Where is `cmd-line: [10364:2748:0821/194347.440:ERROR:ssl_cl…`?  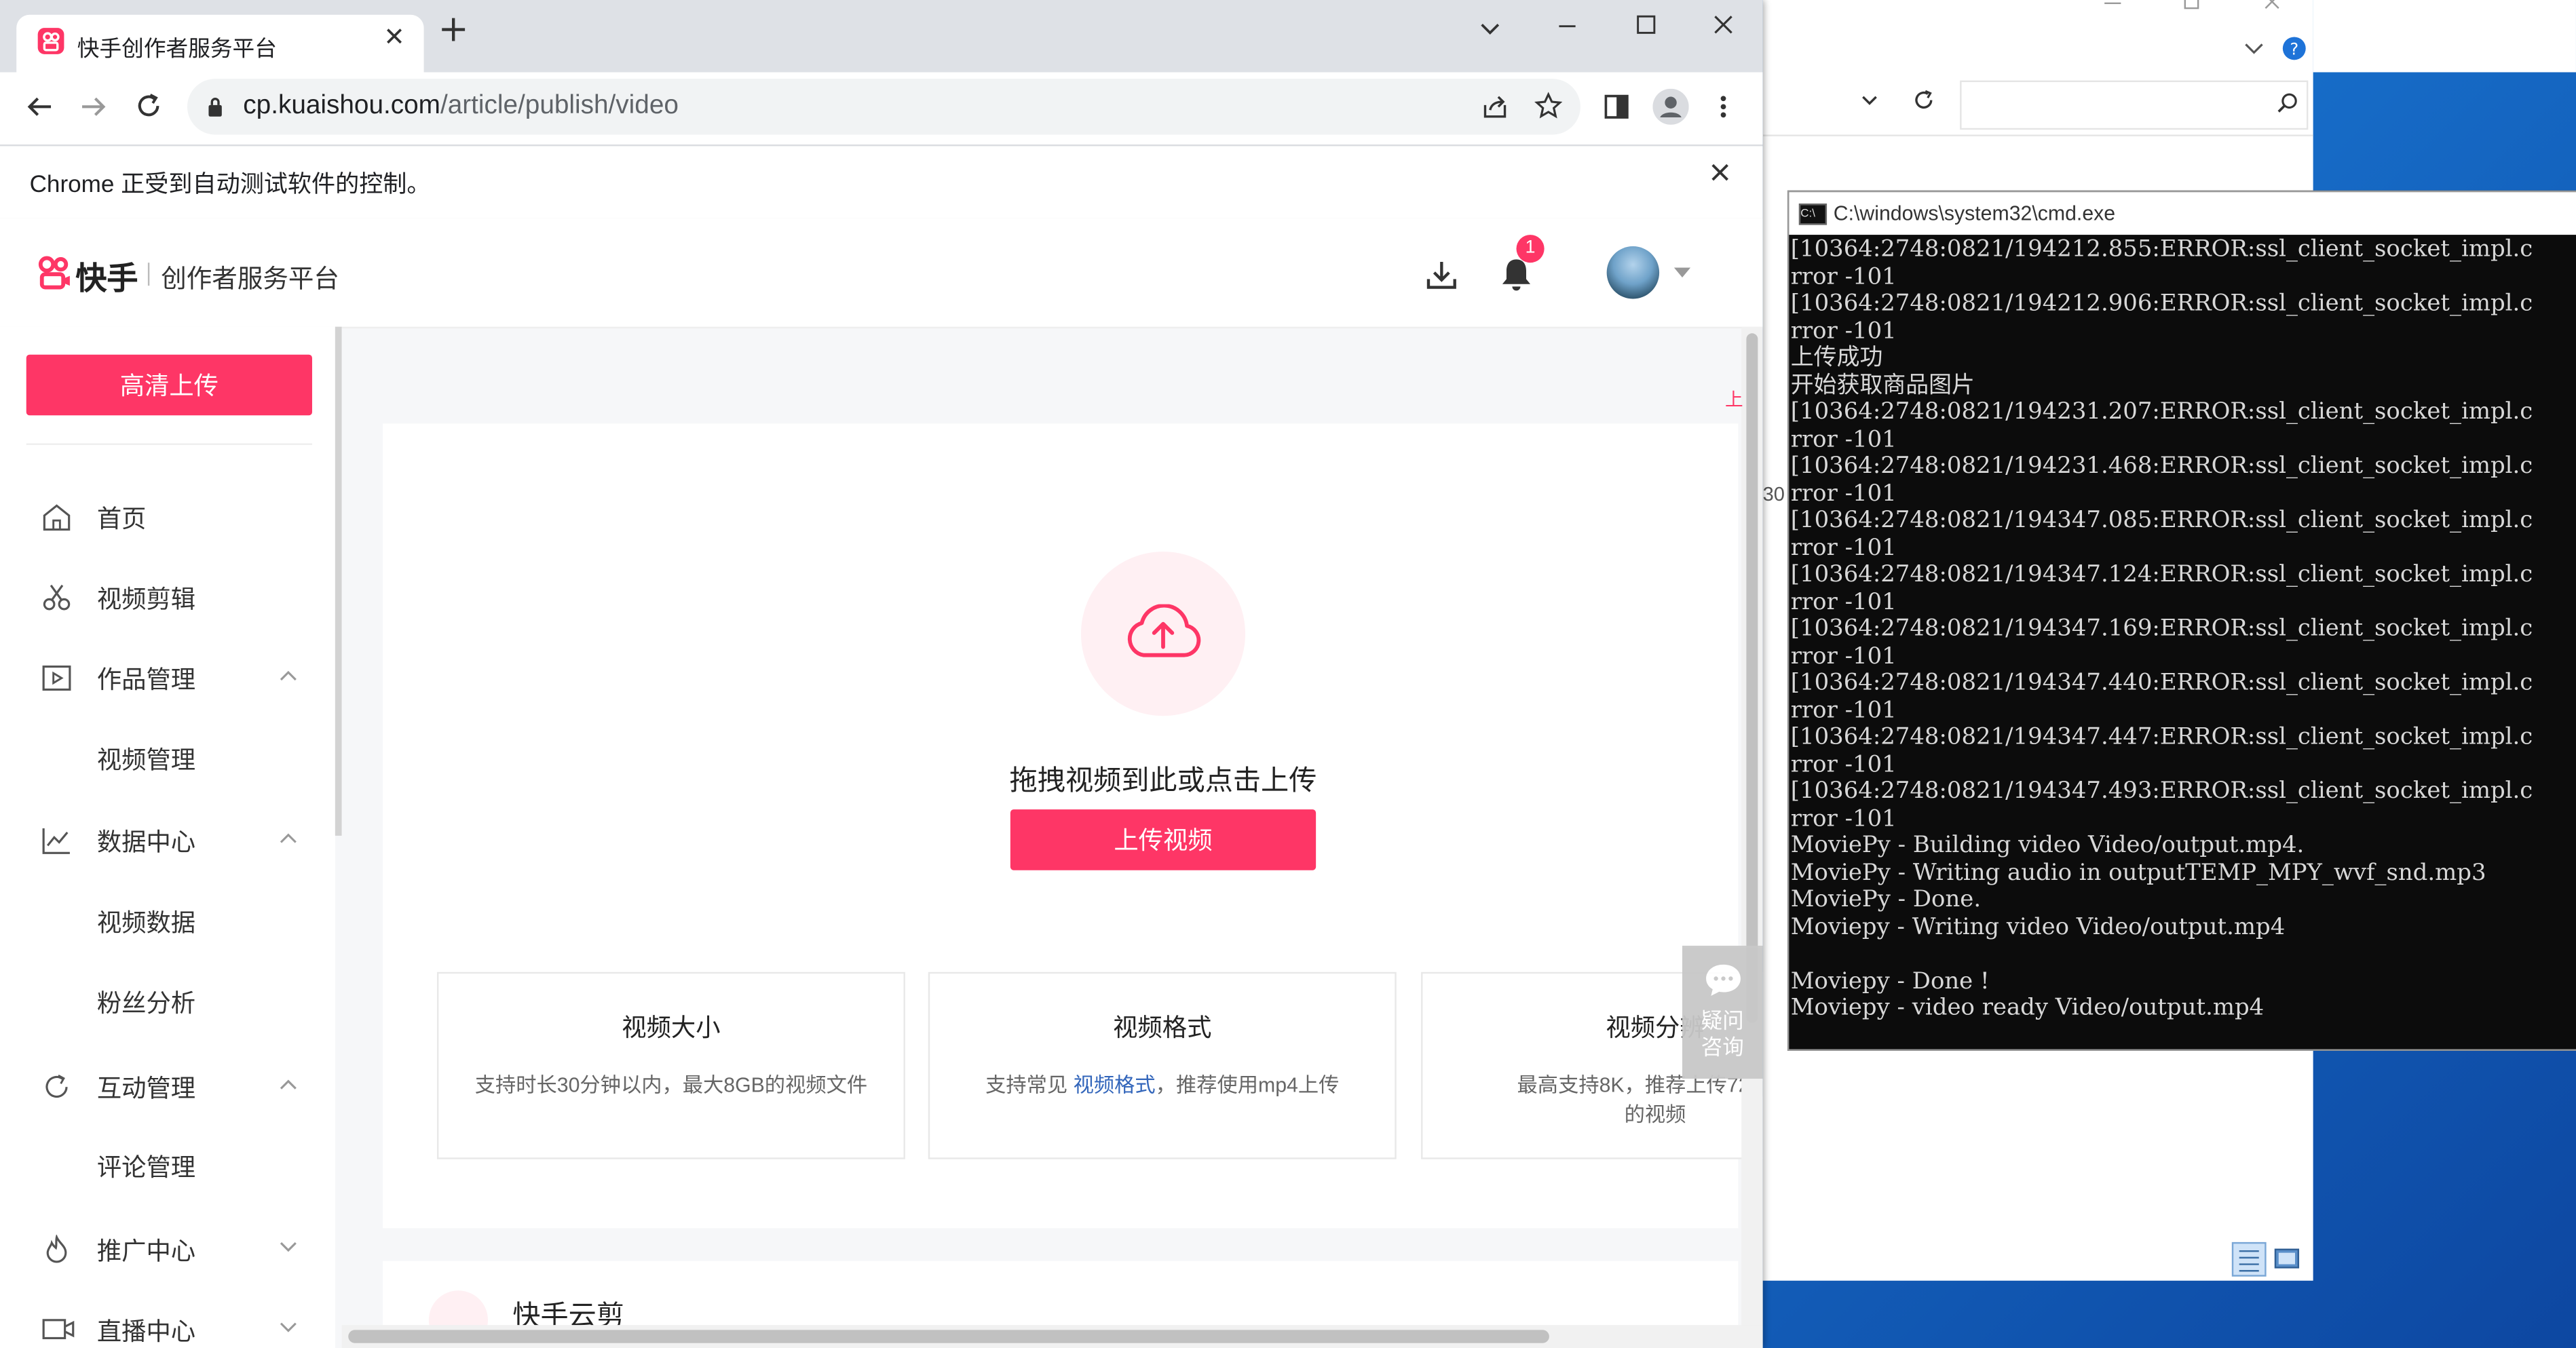
cmd-line: [10364:2748:0821/194347.440:ERROR:ssl_cl… is located at coordinates (2161, 683).